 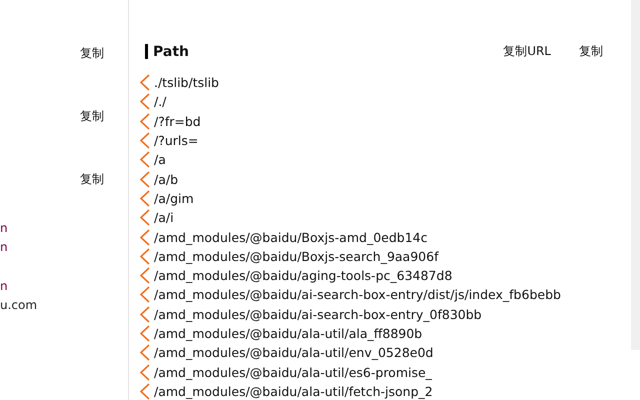 I want to click on copy-button: 复制URL, so click(x=527, y=51).